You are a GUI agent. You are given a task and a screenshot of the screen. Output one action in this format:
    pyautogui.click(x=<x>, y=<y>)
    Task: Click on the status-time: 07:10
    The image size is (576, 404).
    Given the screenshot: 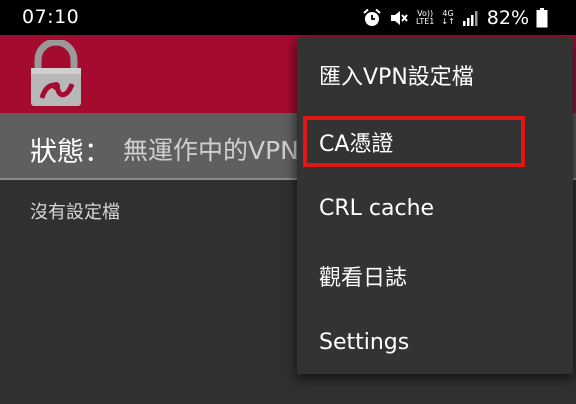 What is the action you would take?
    pyautogui.click(x=51, y=17)
    